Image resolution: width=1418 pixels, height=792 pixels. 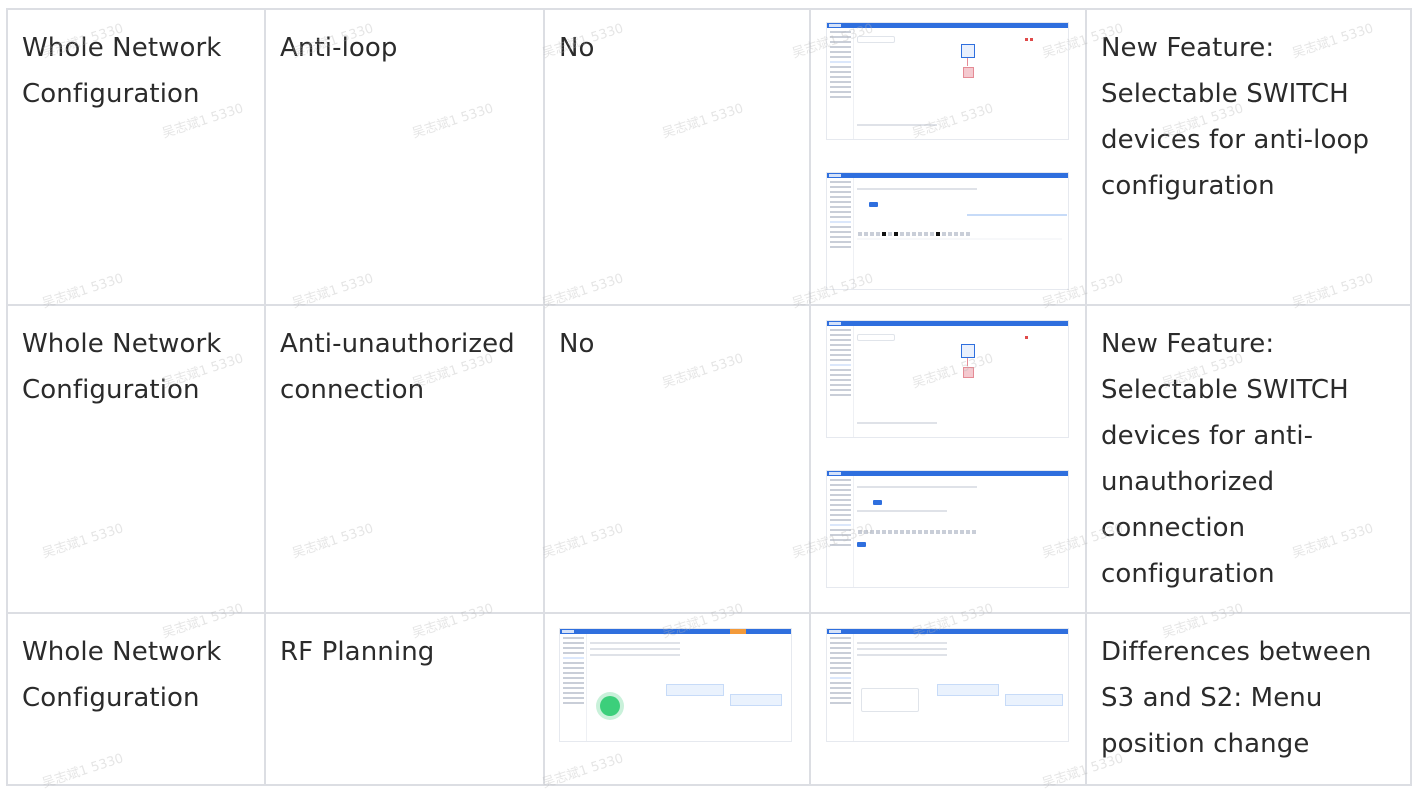 I want to click on feature-text: Anti-loop, so click(x=339, y=48).